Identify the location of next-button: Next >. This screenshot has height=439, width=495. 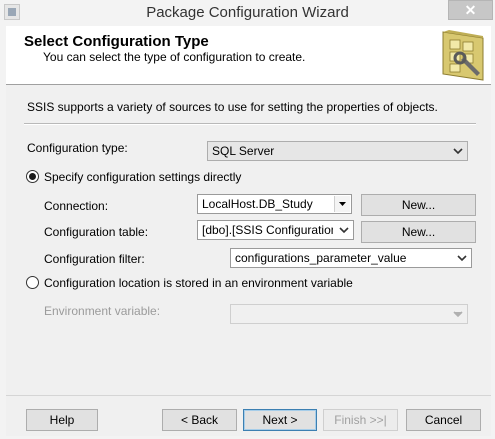
(280, 420).